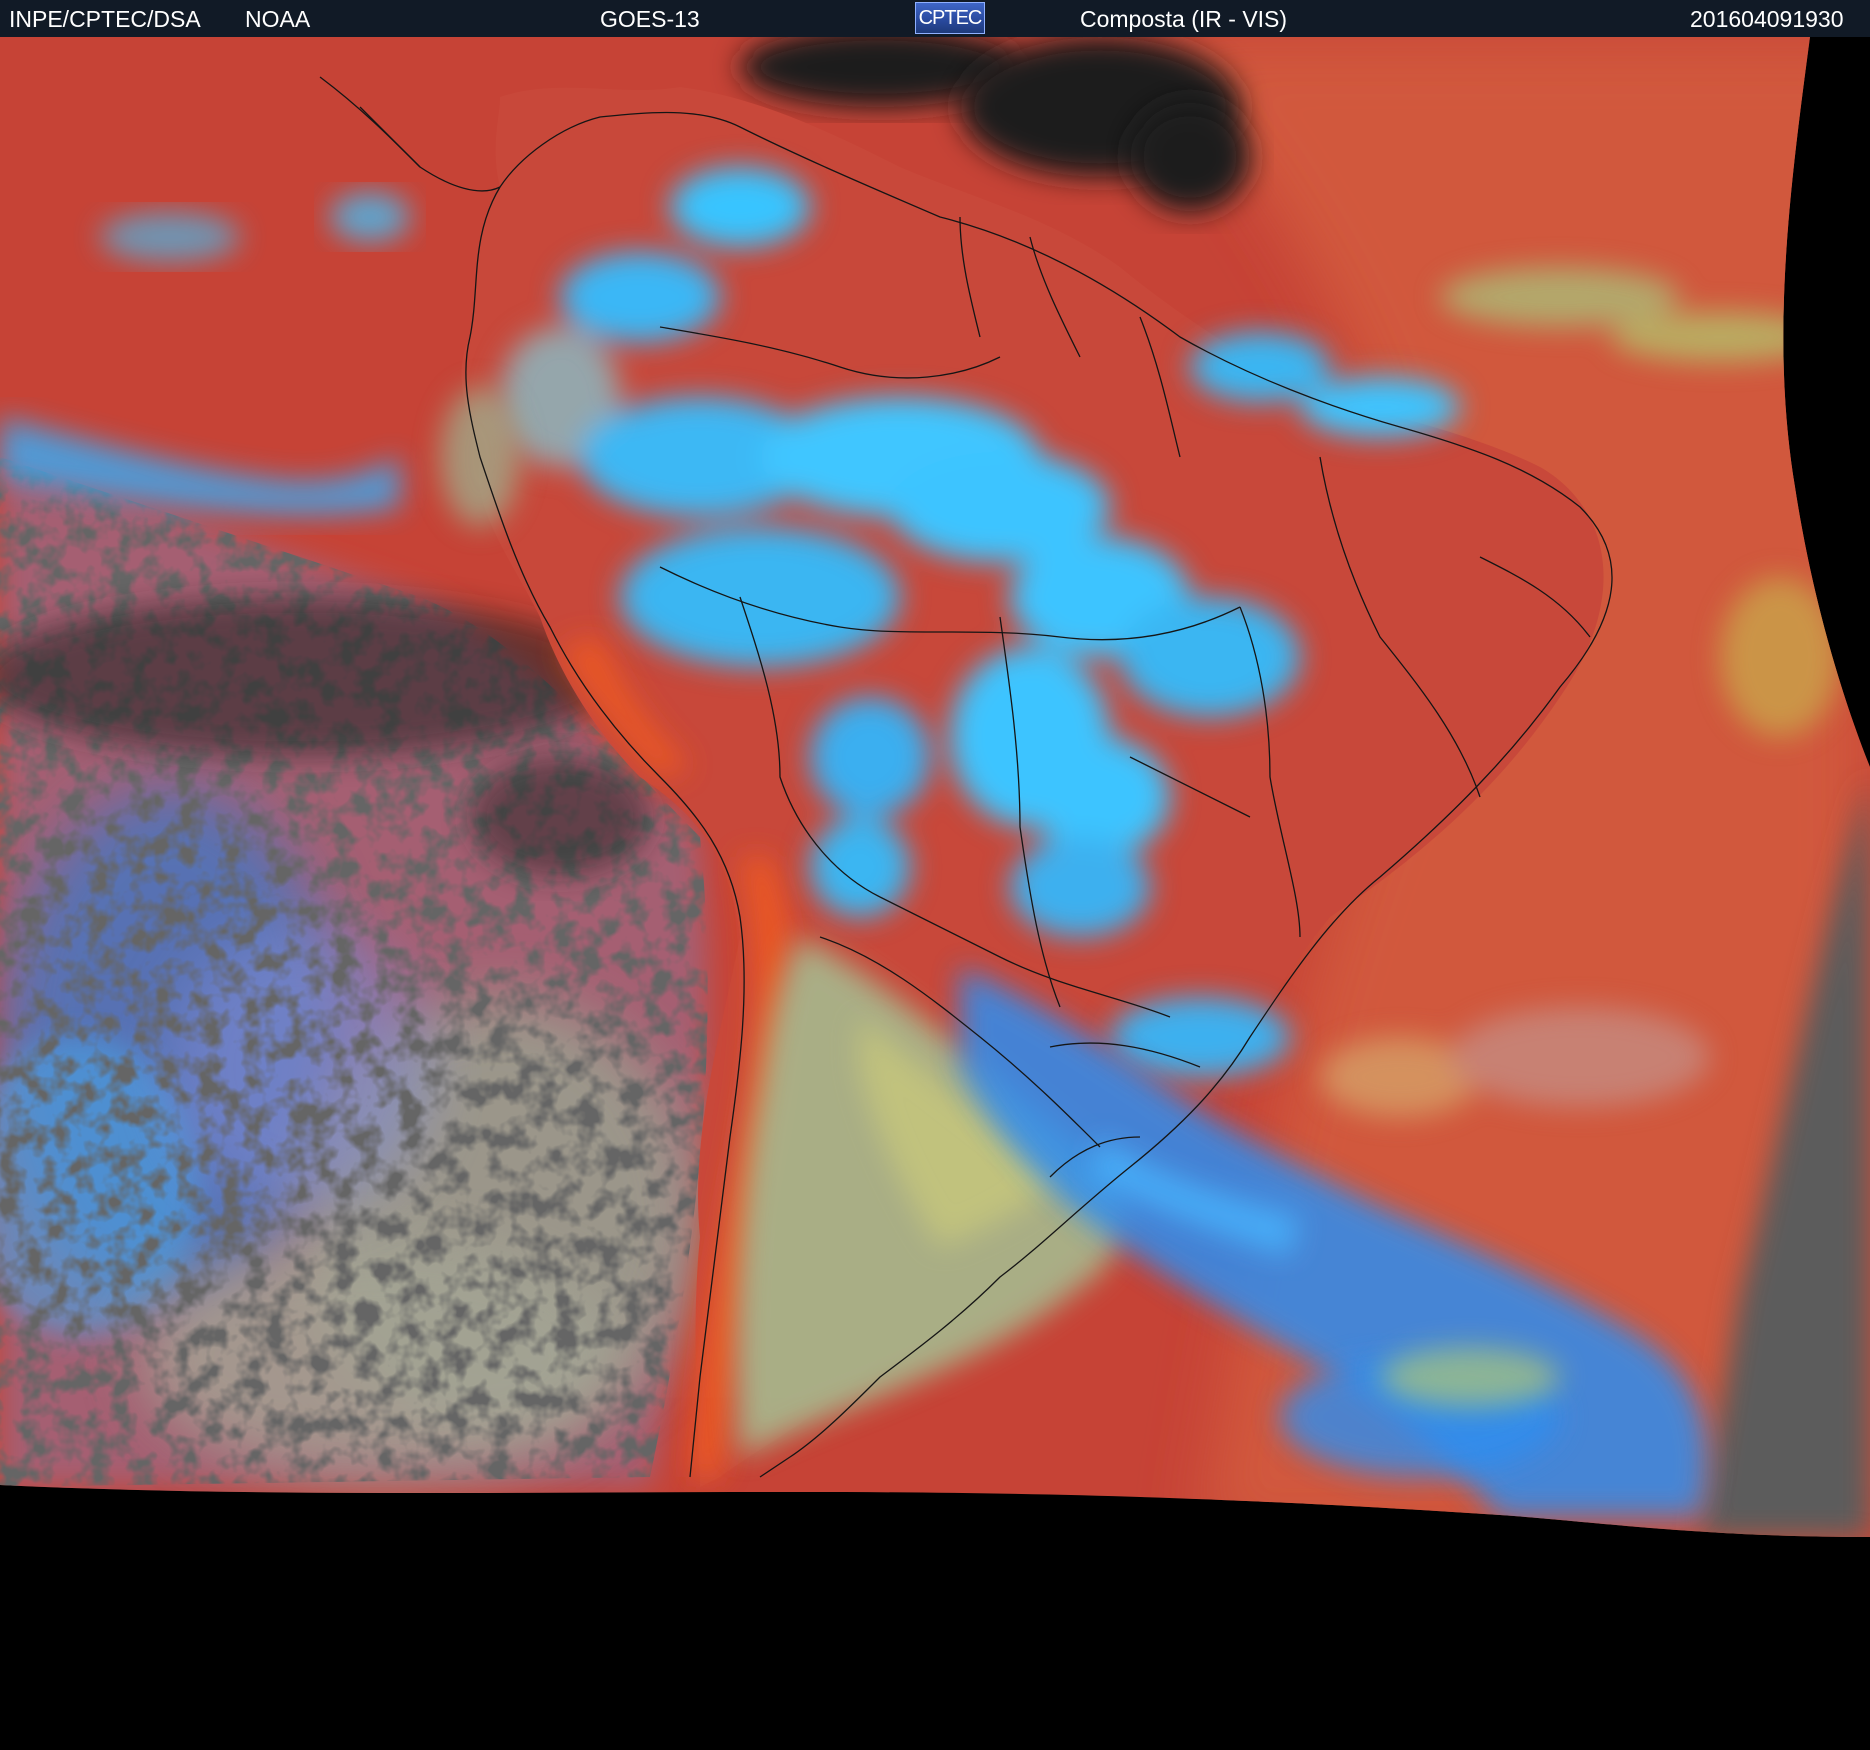 The width and height of the screenshot is (1870, 1750). I want to click on agency-label: INPE/CPTEC/DSA, so click(105, 19).